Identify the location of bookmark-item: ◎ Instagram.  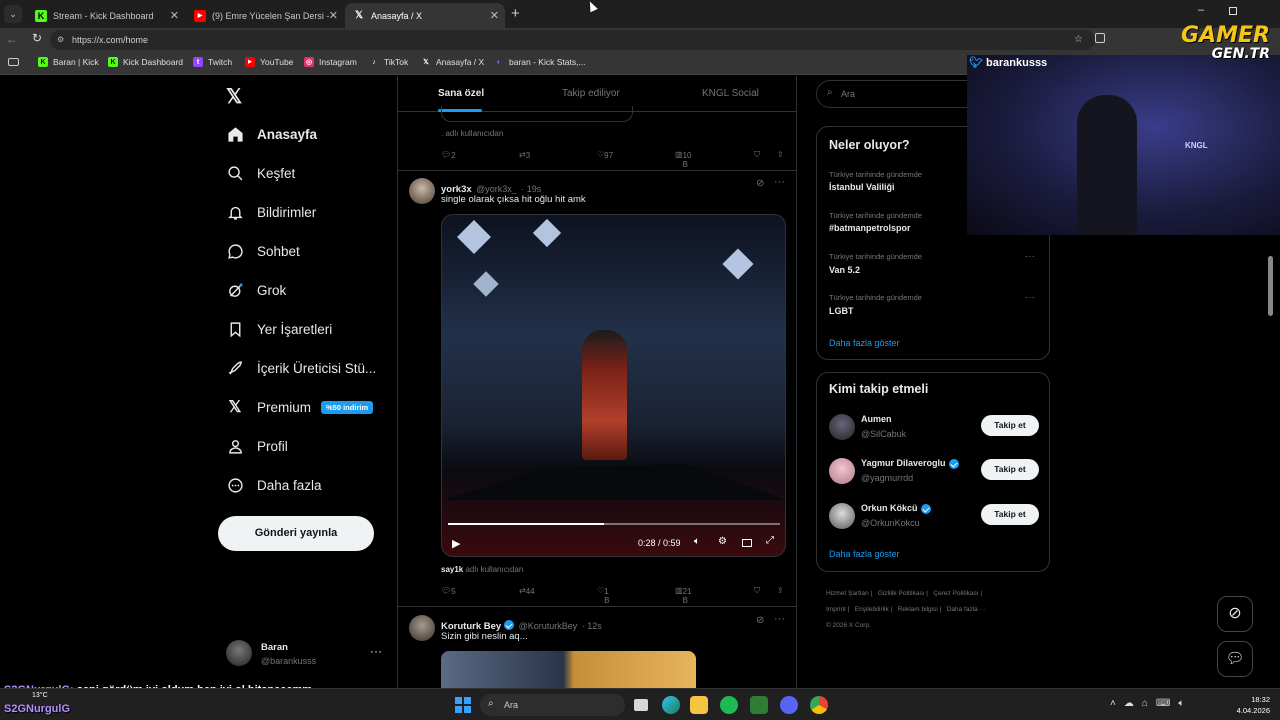
(330, 62).